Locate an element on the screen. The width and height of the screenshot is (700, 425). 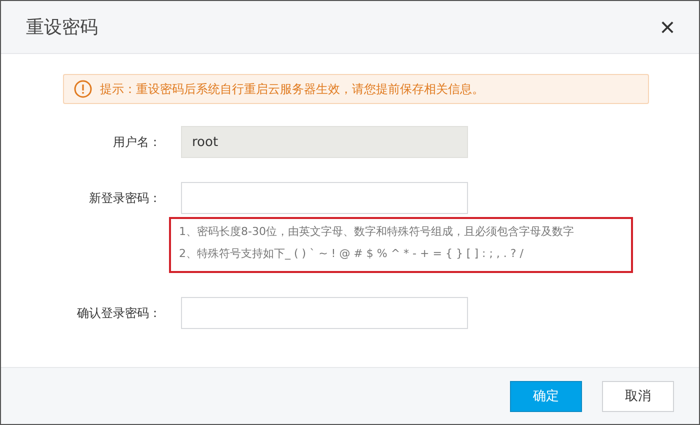
field-label: 用户名： is located at coordinates (137, 142).